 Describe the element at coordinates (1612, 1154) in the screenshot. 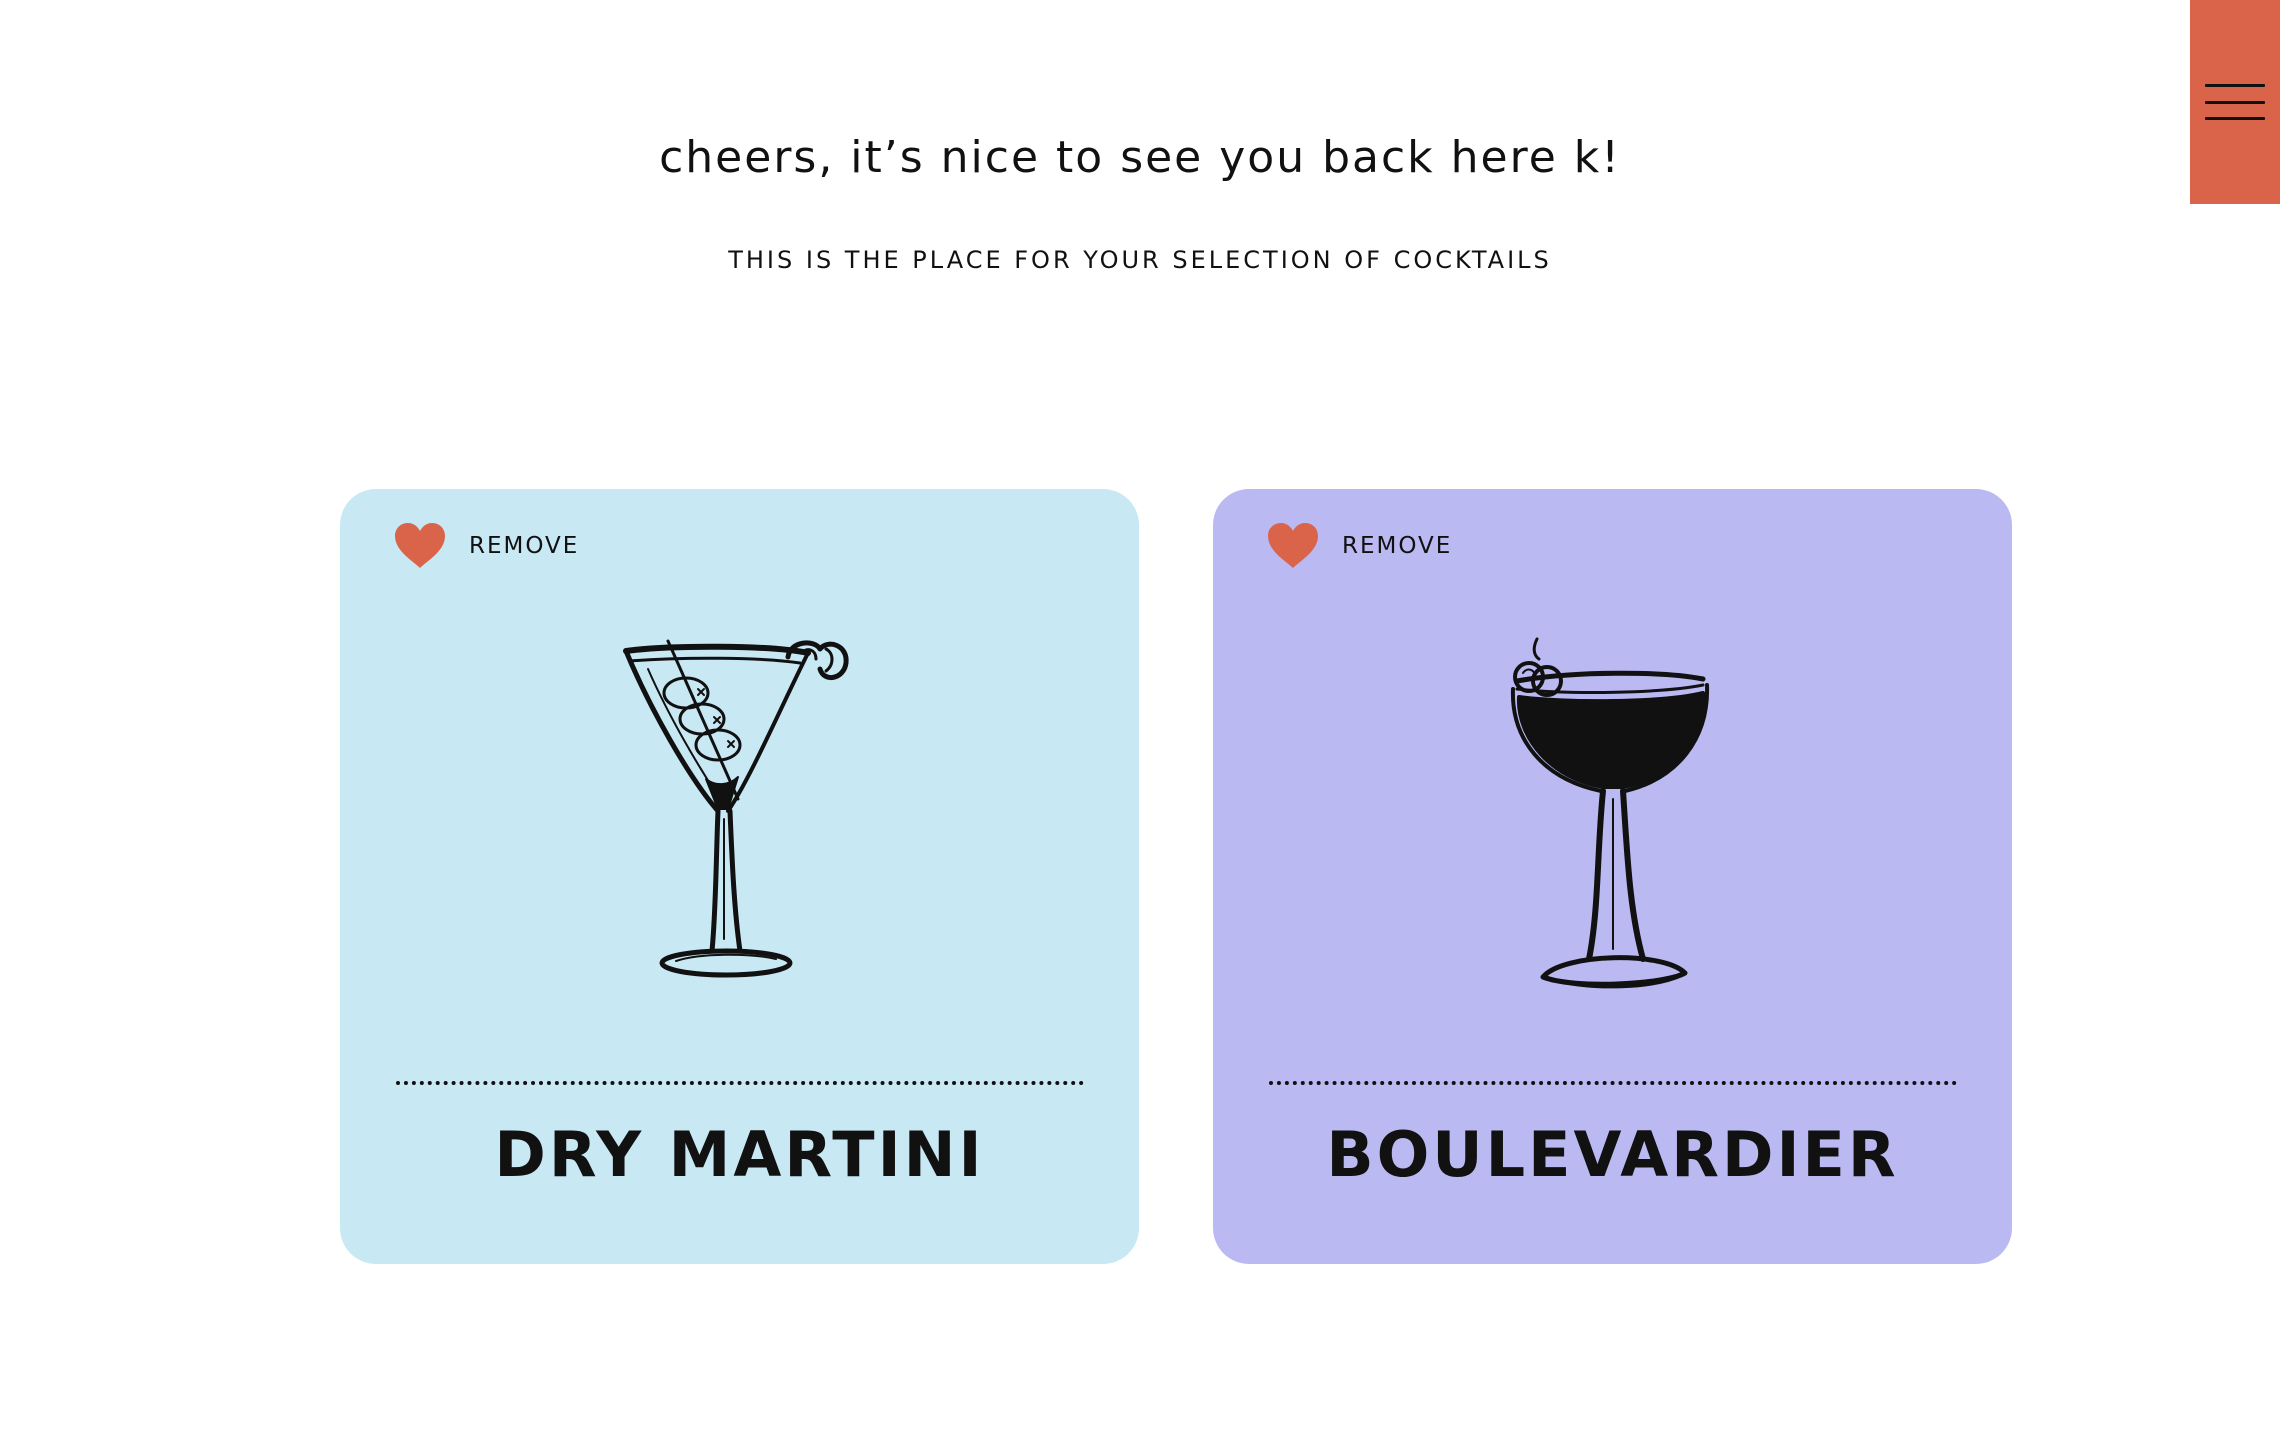

I see `cocktail-name: BOULEVARDIER` at that location.